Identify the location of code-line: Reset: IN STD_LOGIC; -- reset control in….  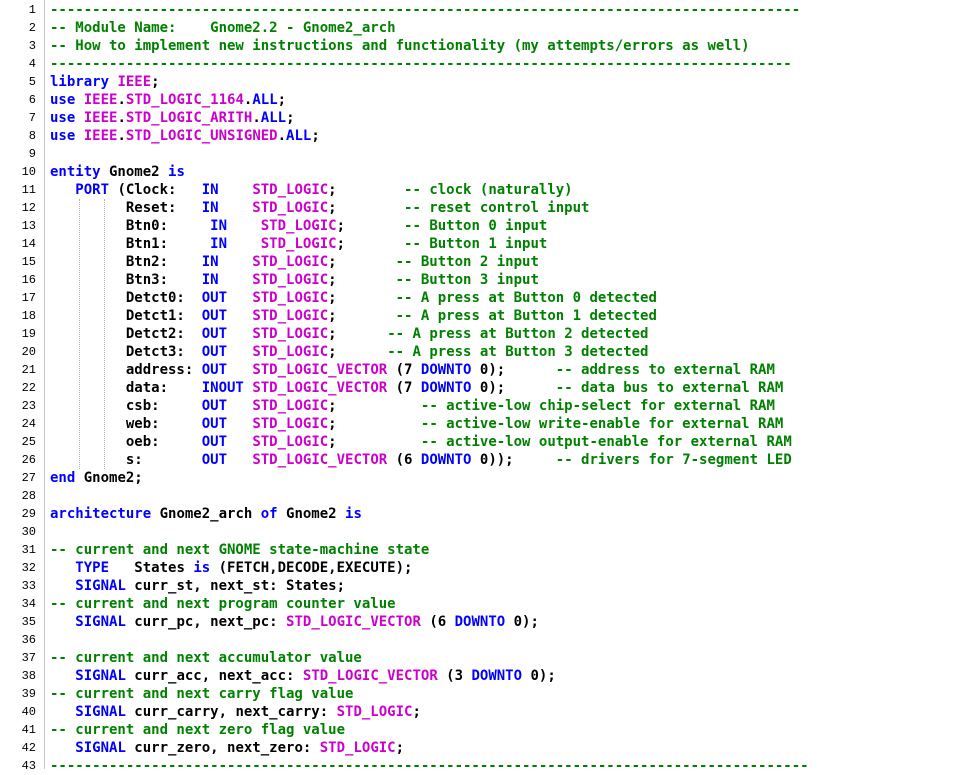
(320, 208).